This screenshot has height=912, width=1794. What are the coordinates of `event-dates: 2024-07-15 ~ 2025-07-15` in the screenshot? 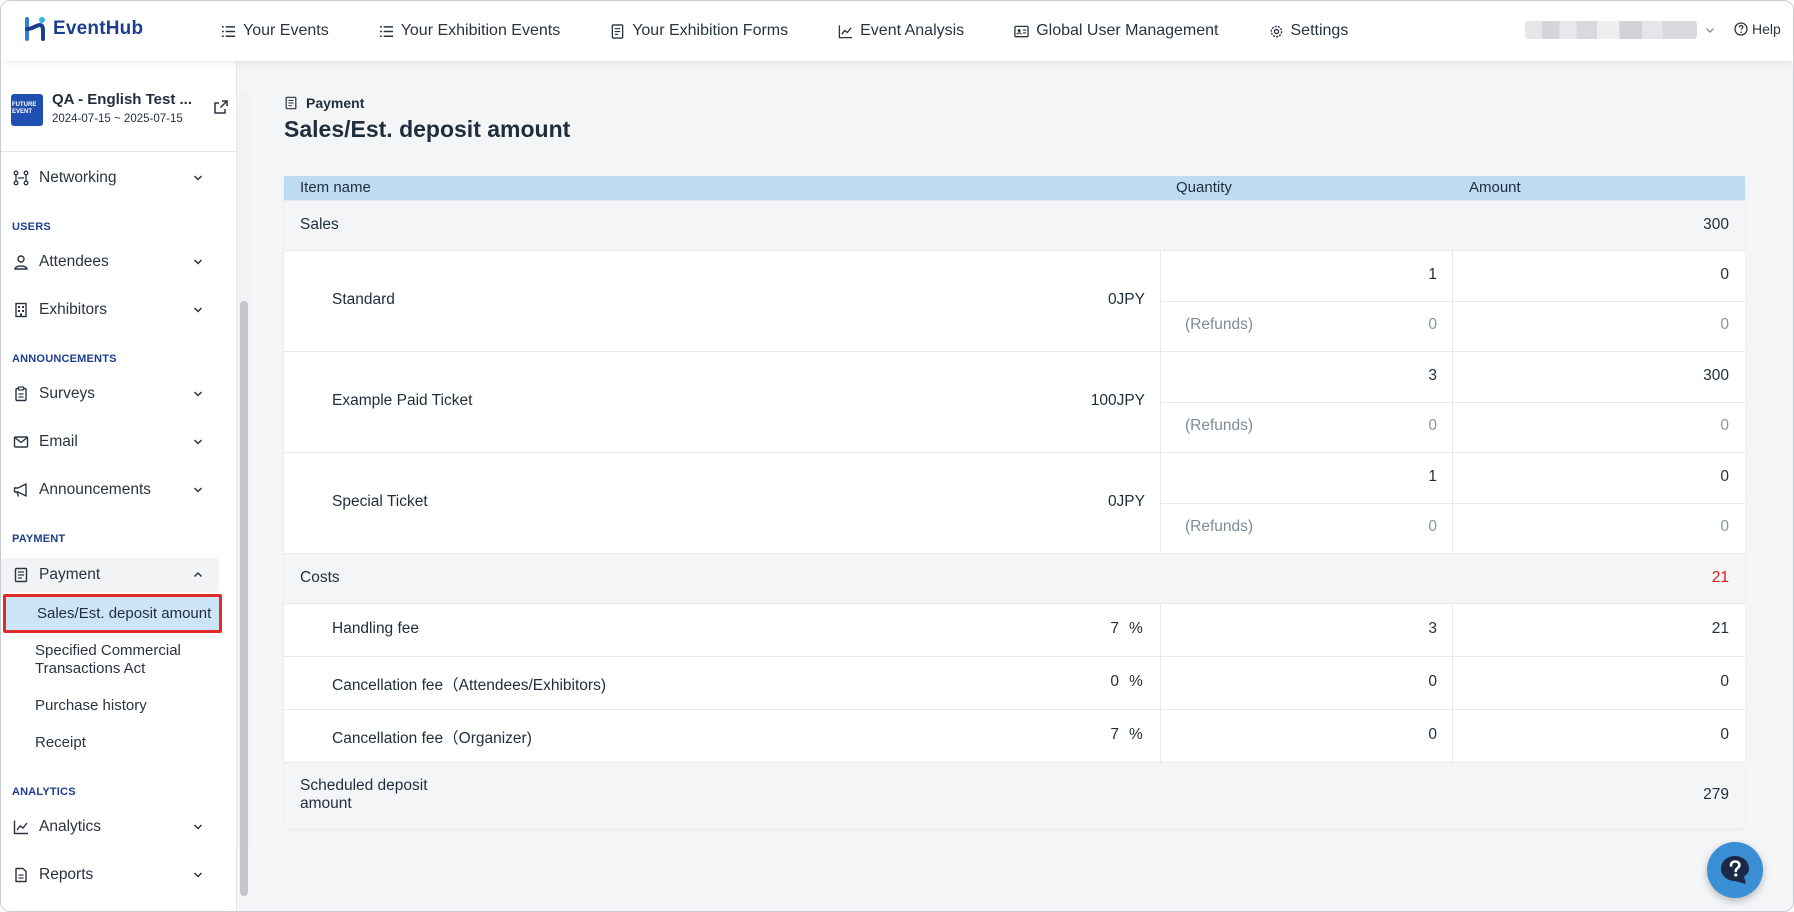 It's located at (117, 119).